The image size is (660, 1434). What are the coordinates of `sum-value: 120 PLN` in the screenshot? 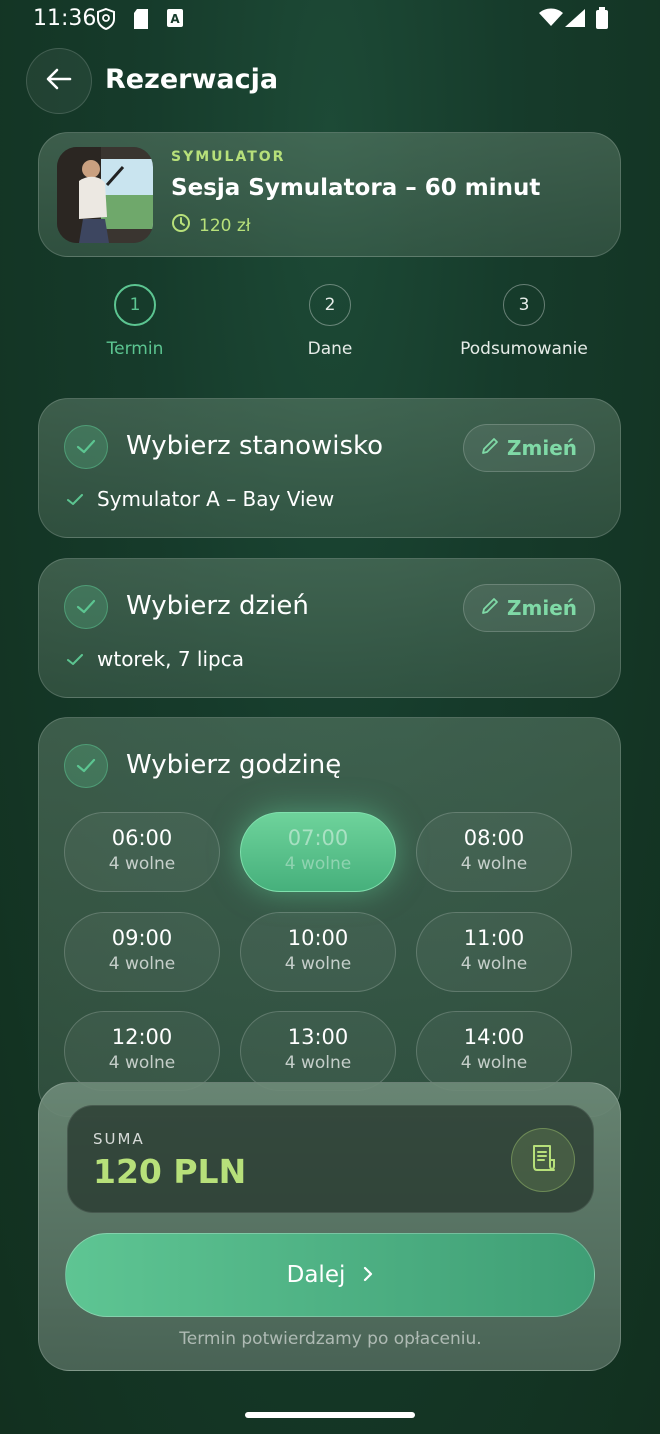 It's located at (170, 1171).